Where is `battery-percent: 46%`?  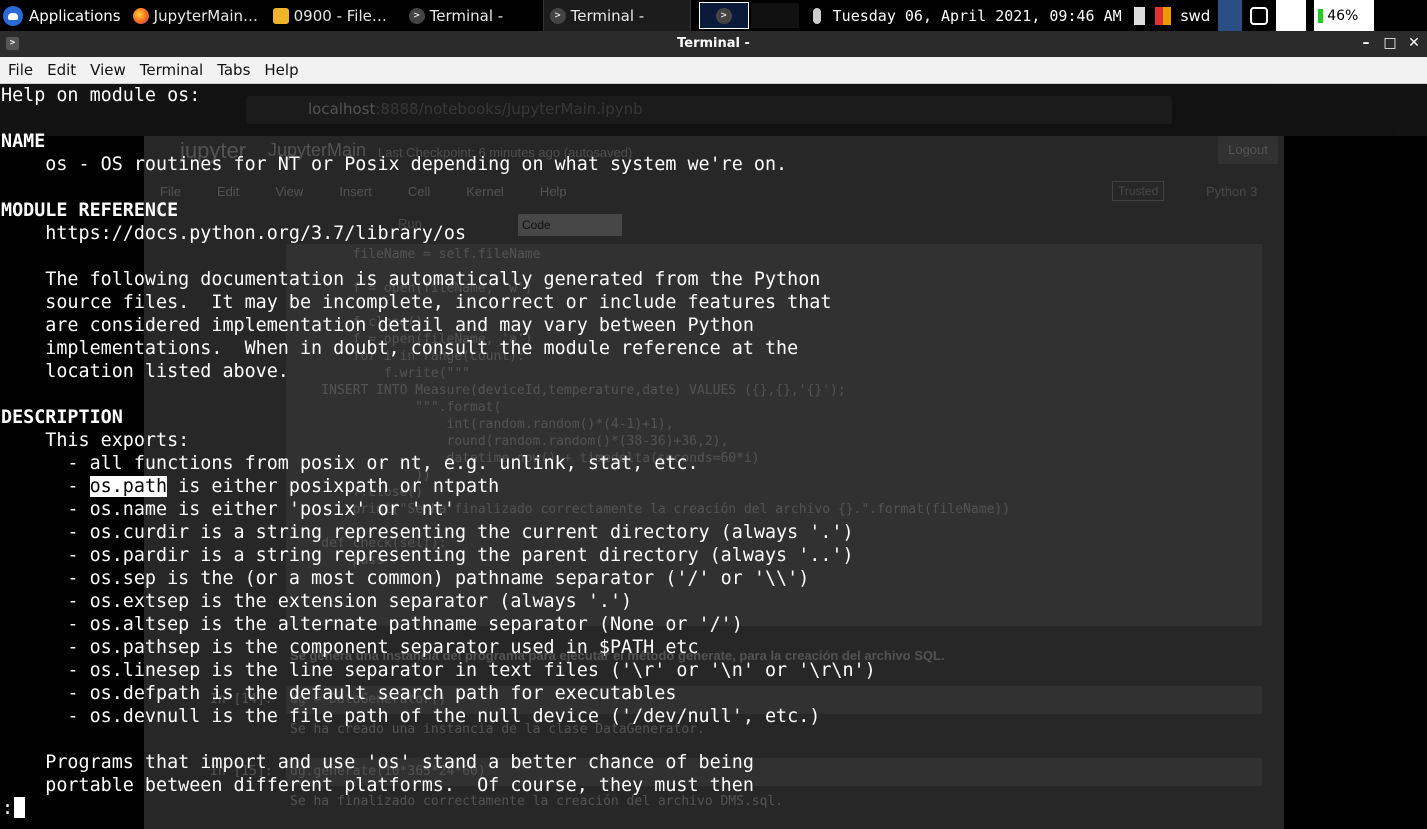 battery-percent: 46% is located at coordinates (1343, 15).